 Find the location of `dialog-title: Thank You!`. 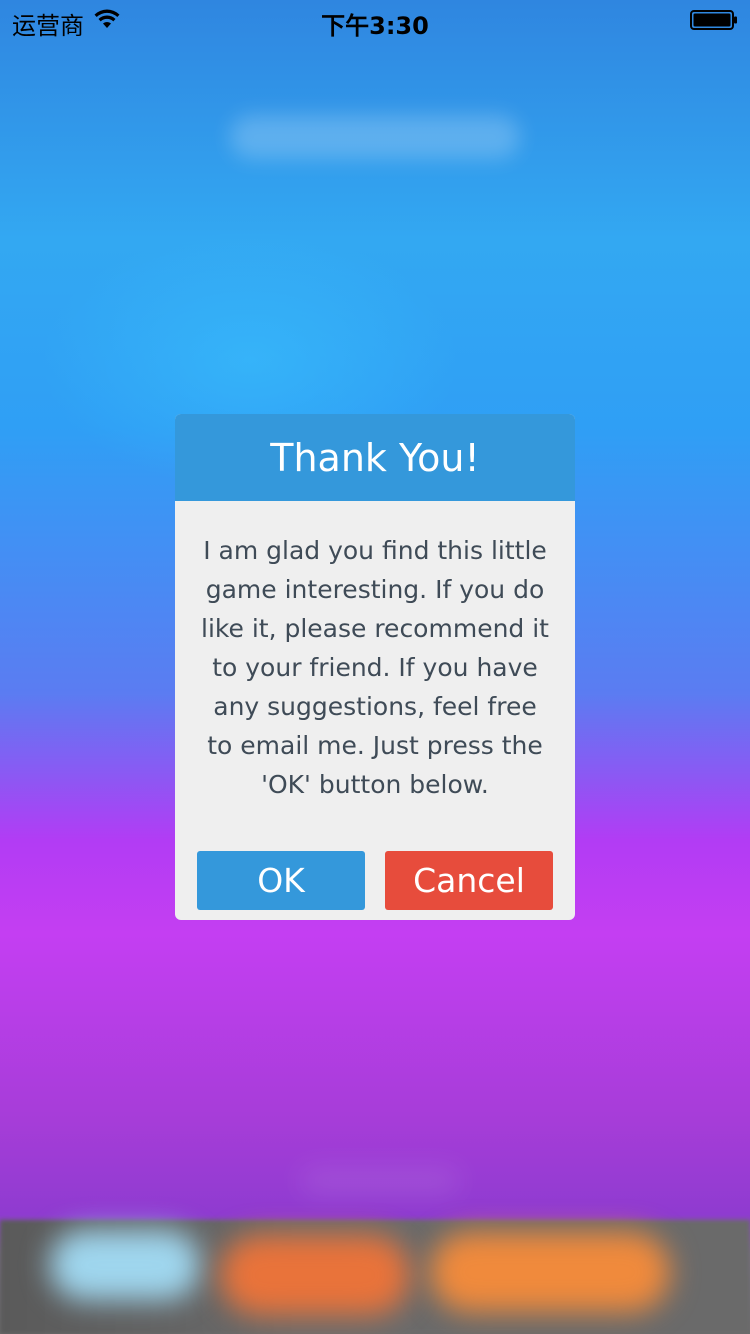

dialog-title: Thank You! is located at coordinates (375, 457).